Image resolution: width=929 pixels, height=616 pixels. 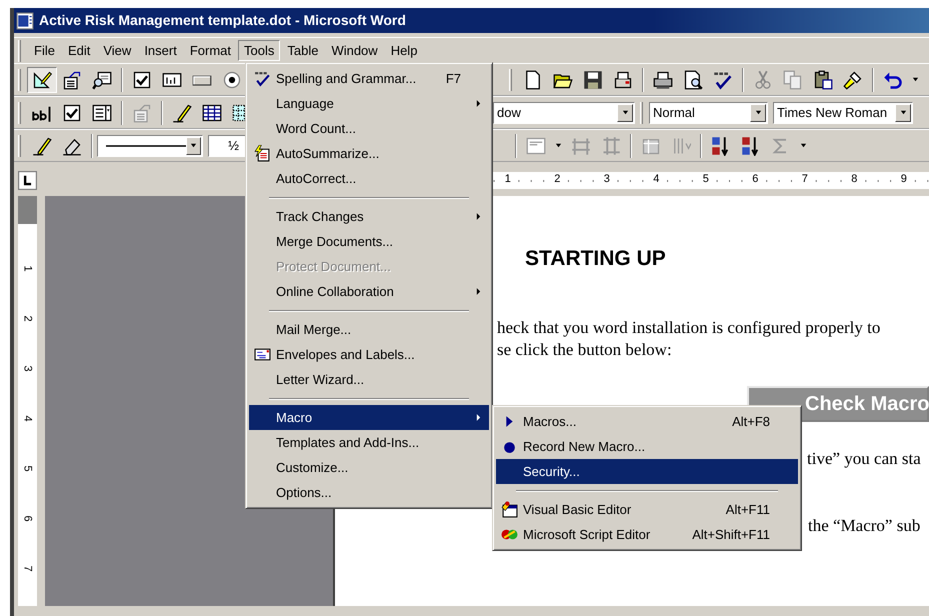 I want to click on tab-stop-icon, so click(x=27, y=180).